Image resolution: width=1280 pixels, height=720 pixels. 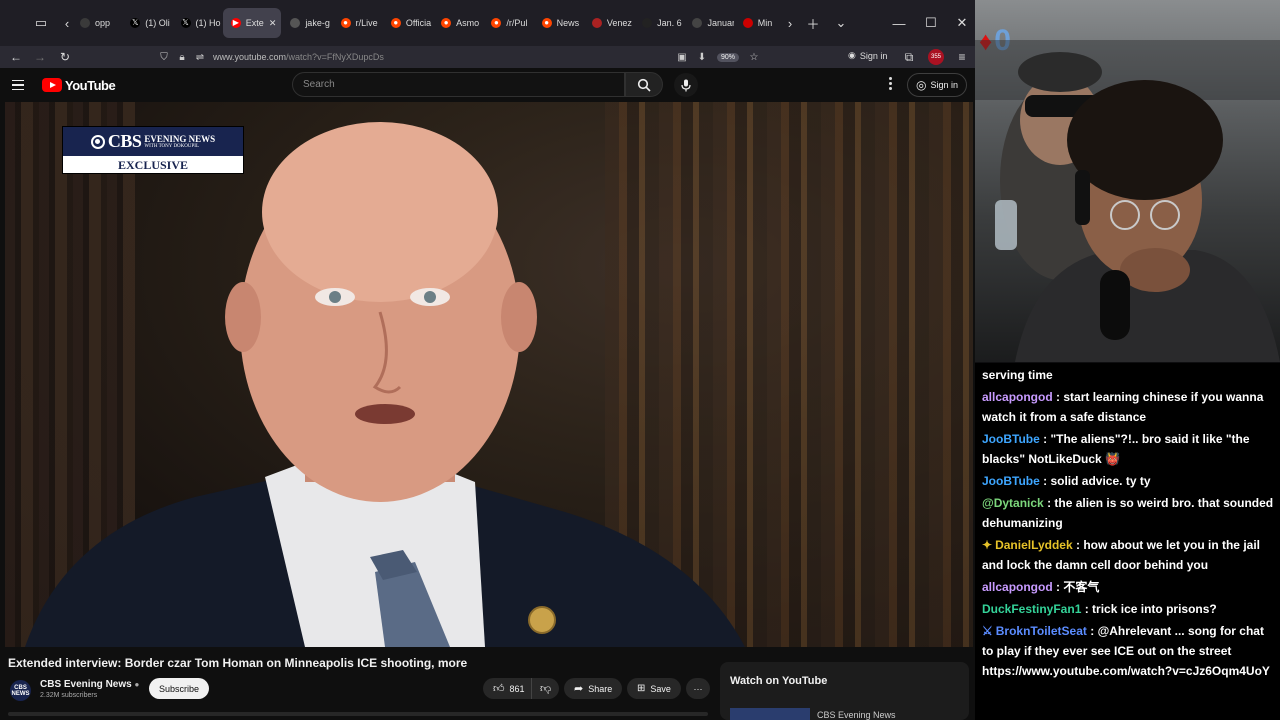 What do you see at coordinates (909, 57) in the screenshot?
I see `extensions-icon: ⧉` at bounding box center [909, 57].